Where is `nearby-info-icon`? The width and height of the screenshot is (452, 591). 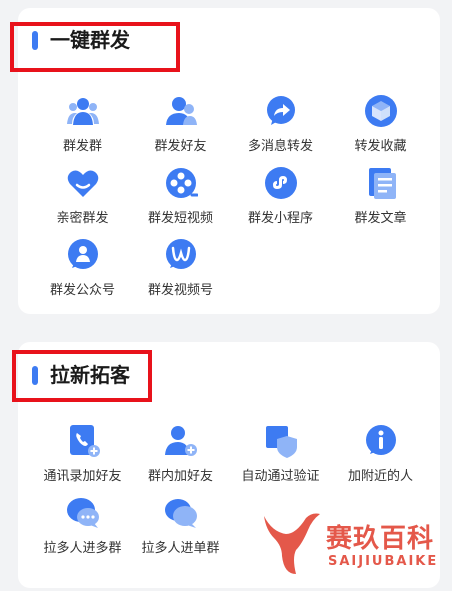 nearby-info-icon is located at coordinates (381, 441).